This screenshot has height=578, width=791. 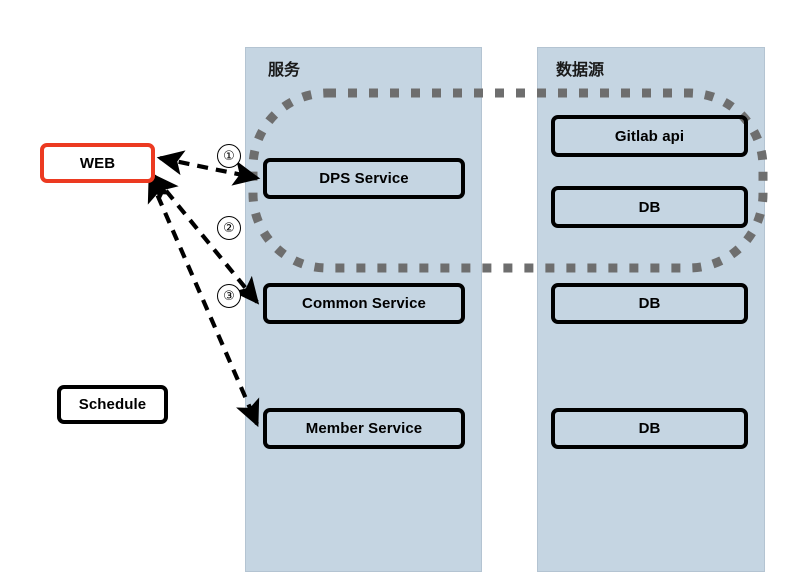 I want to click on step-marker-3: ③, so click(x=229, y=296).